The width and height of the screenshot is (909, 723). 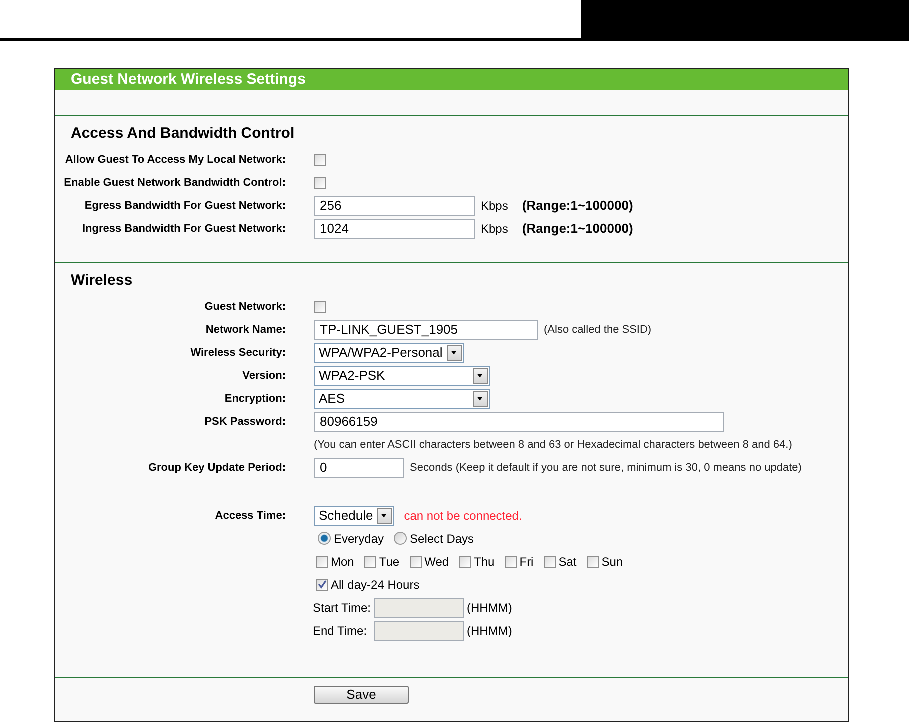 What do you see at coordinates (359, 468) in the screenshot?
I see `text-field: 0` at bounding box center [359, 468].